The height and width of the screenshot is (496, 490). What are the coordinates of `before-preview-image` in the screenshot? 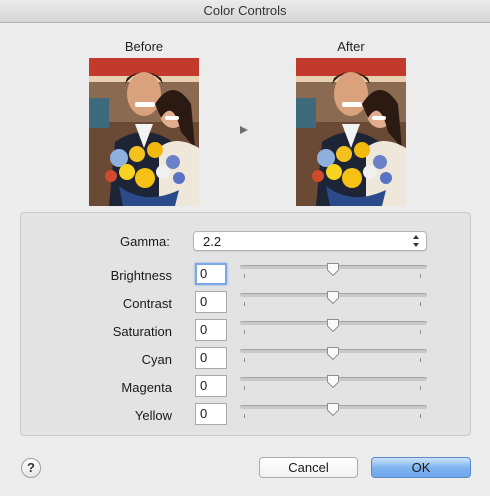 It's located at (144, 132).